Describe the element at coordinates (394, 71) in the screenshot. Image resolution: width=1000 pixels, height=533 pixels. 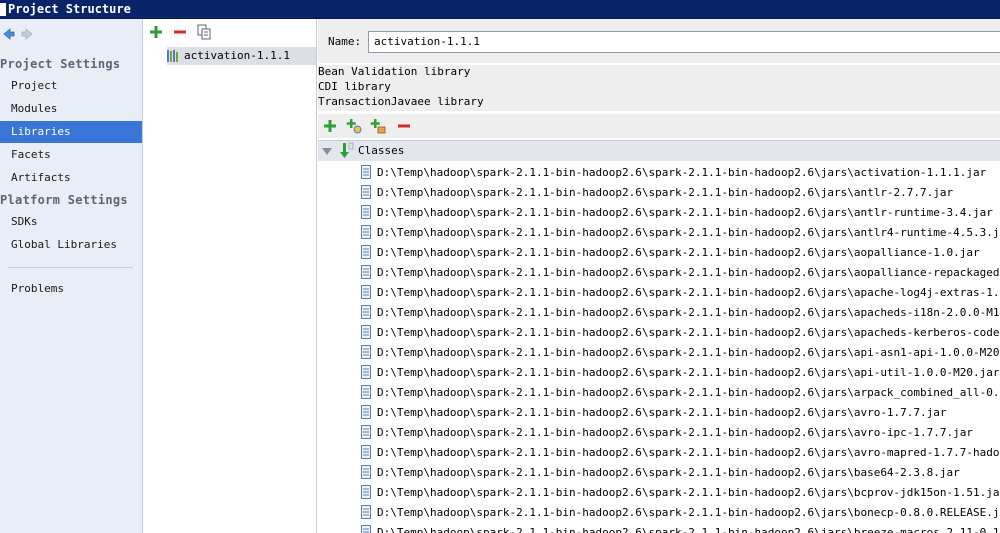
I see `description-line: Bean Validation library` at that location.